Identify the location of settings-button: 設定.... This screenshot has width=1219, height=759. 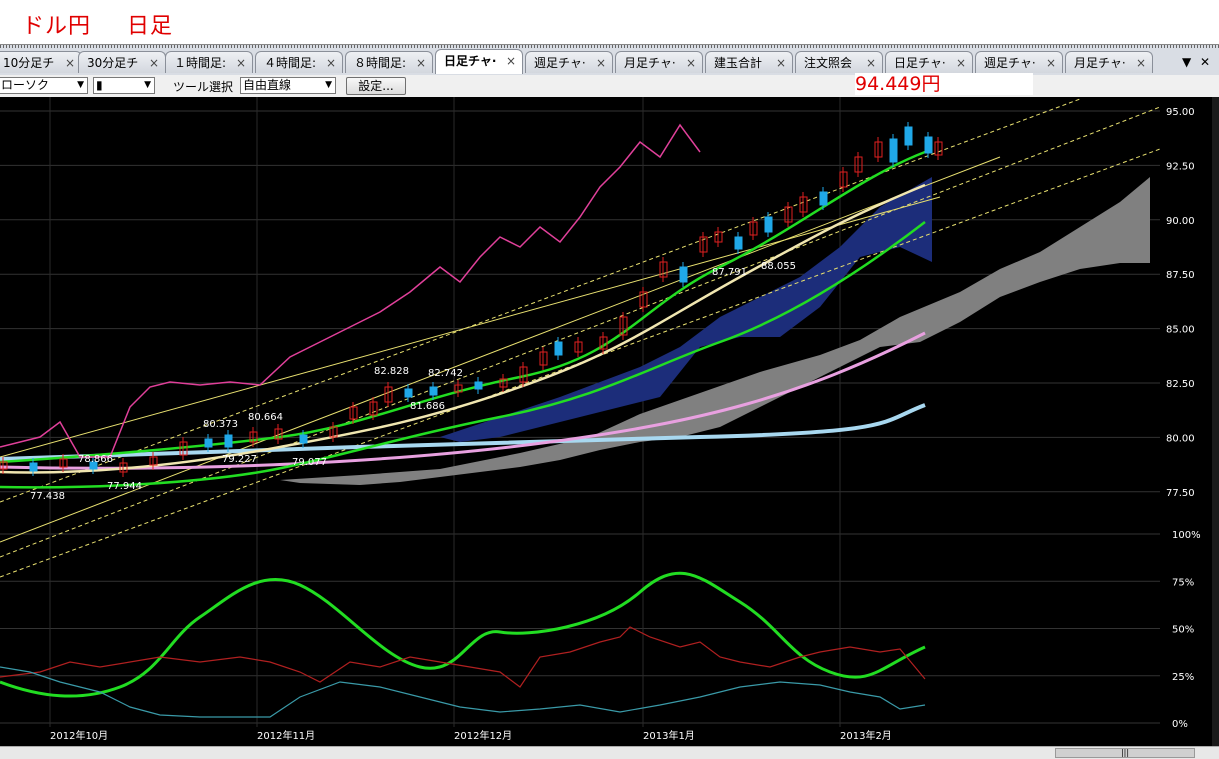
(376, 86).